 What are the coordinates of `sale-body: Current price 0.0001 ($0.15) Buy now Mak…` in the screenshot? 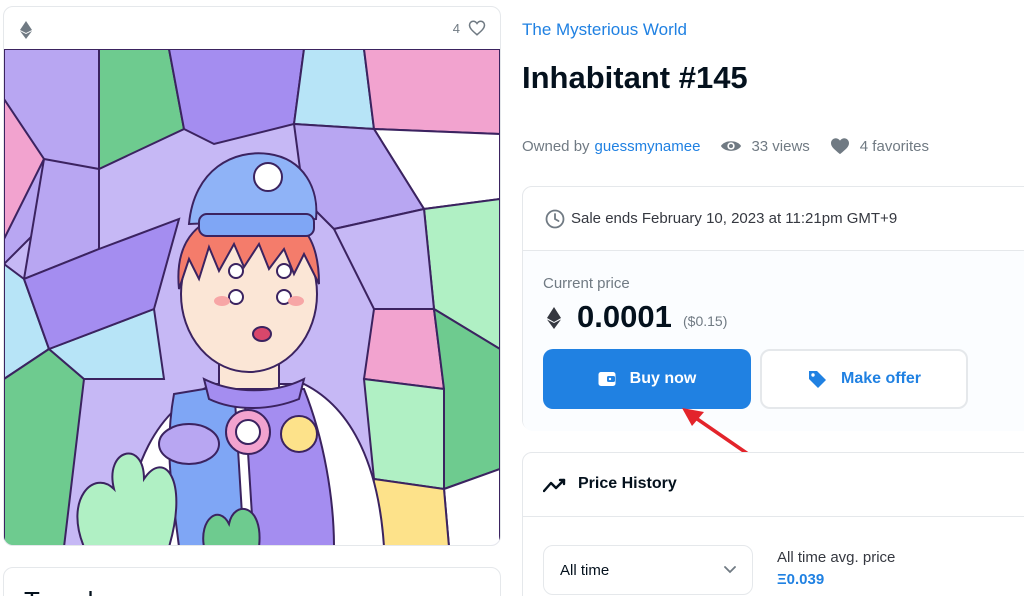 It's located at (773, 341).